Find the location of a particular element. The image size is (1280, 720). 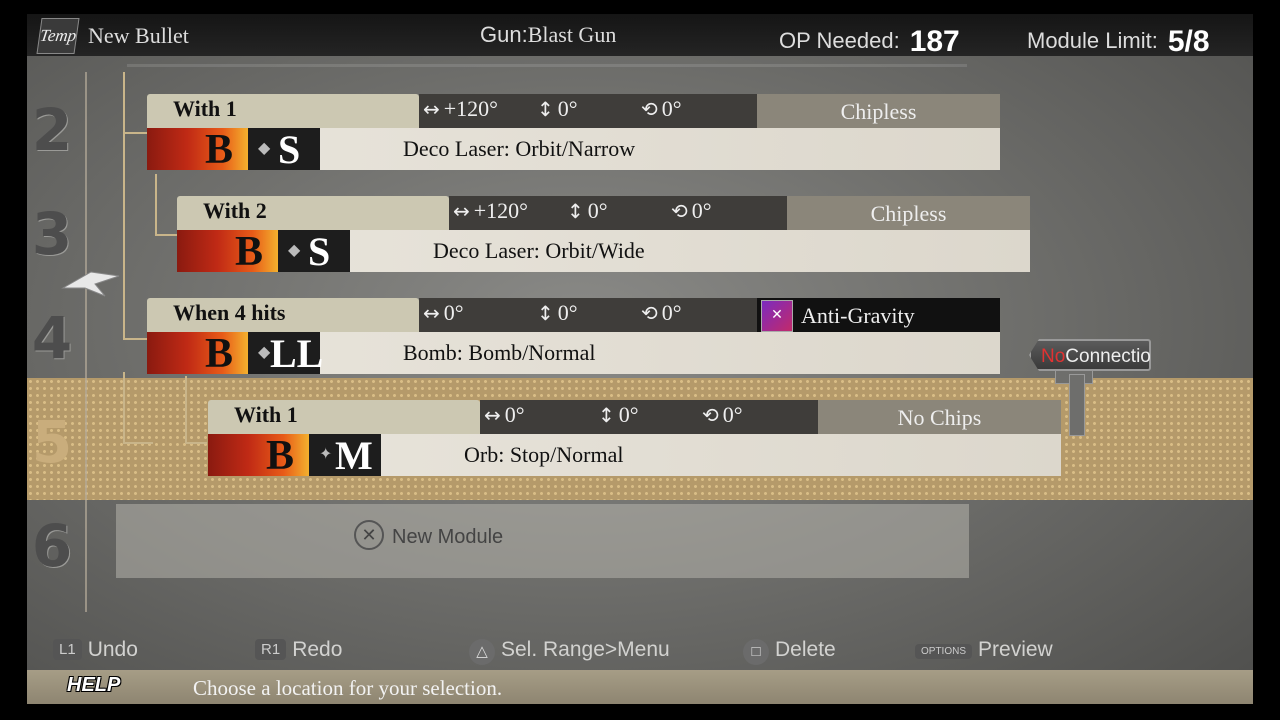

cursor-icon is located at coordinates (90, 284).